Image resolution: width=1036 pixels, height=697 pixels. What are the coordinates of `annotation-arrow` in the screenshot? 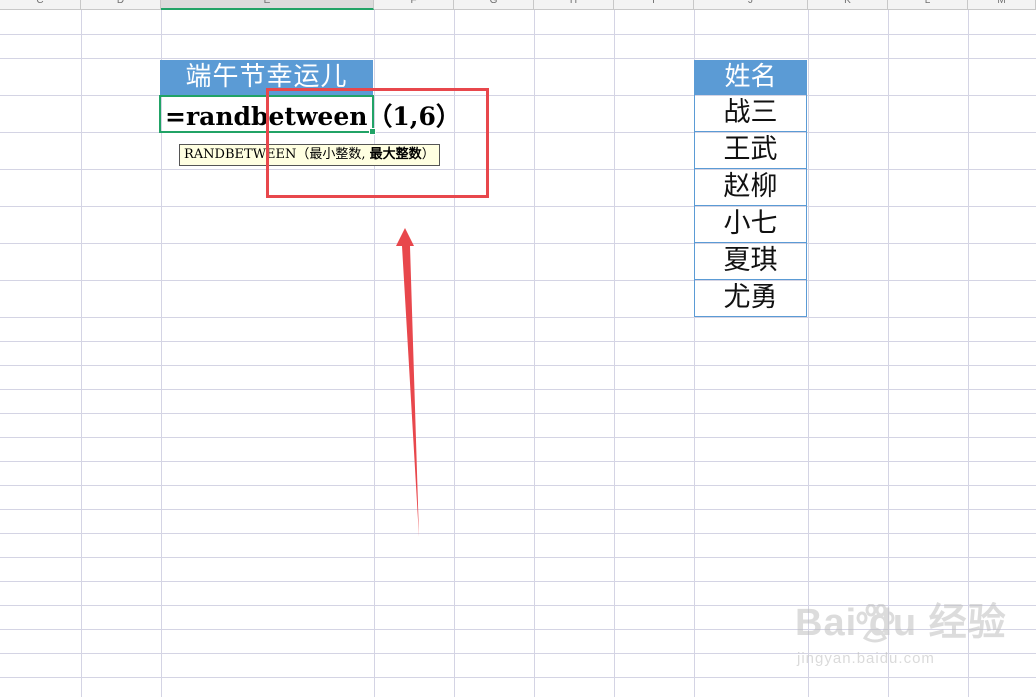 It's located at (407, 382).